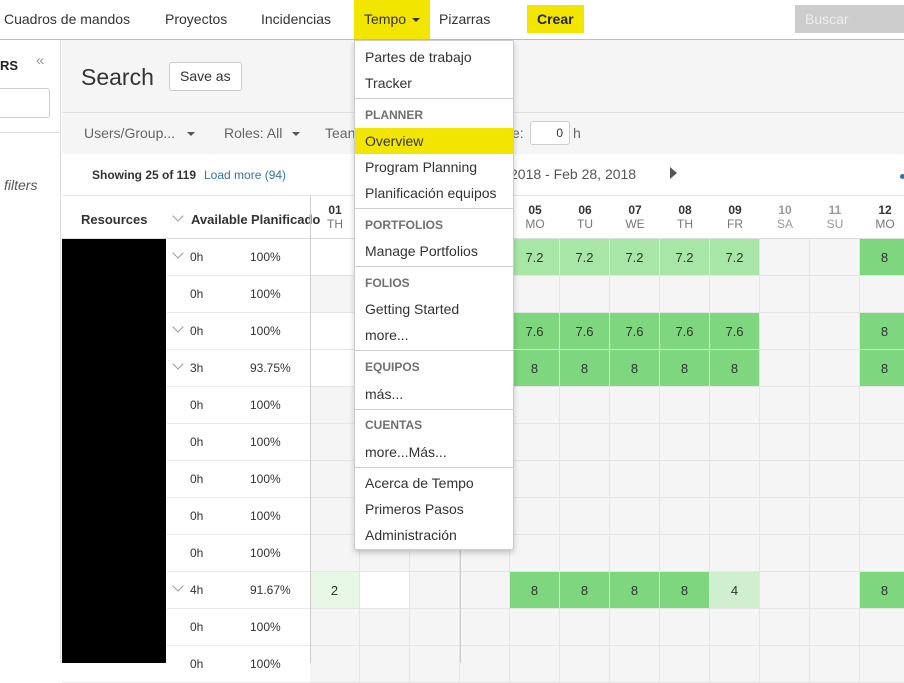 This screenshot has width=904, height=683. Describe the element at coordinates (219, 219) in the screenshot. I see `available-column-header: Available` at that location.